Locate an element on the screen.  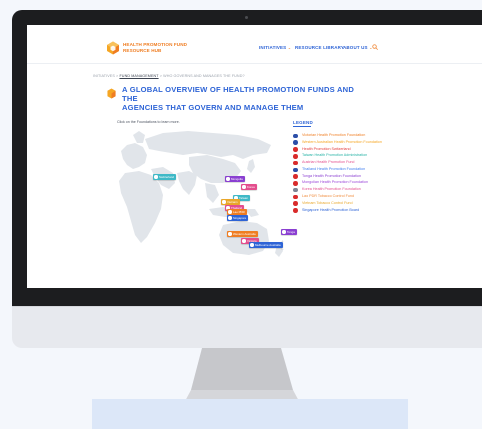
monitor-base-shadow is located at coordinates (250, 414).